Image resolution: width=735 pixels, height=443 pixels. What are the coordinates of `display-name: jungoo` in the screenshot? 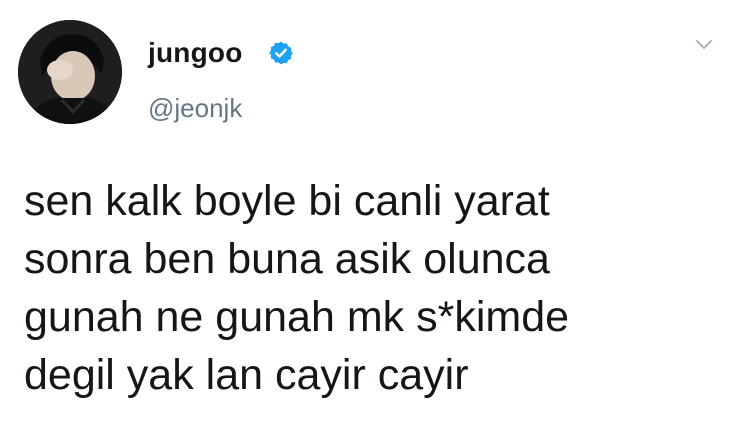 It's located at (195, 53).